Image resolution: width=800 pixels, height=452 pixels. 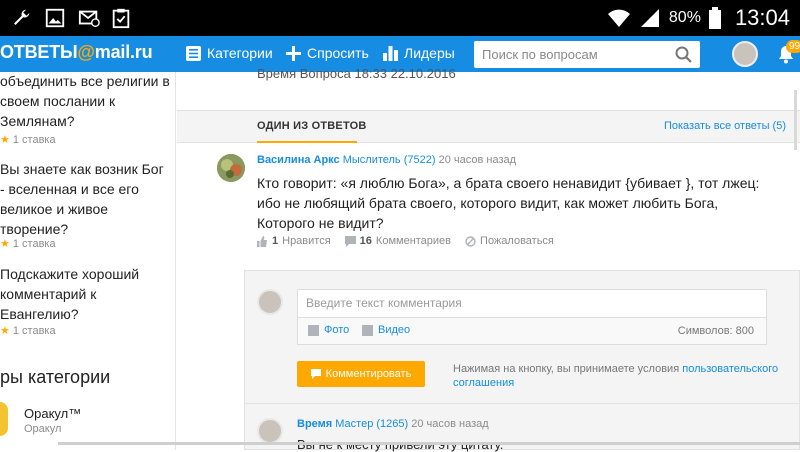 I want to click on attach-photo-button: Фото, so click(x=328, y=330).